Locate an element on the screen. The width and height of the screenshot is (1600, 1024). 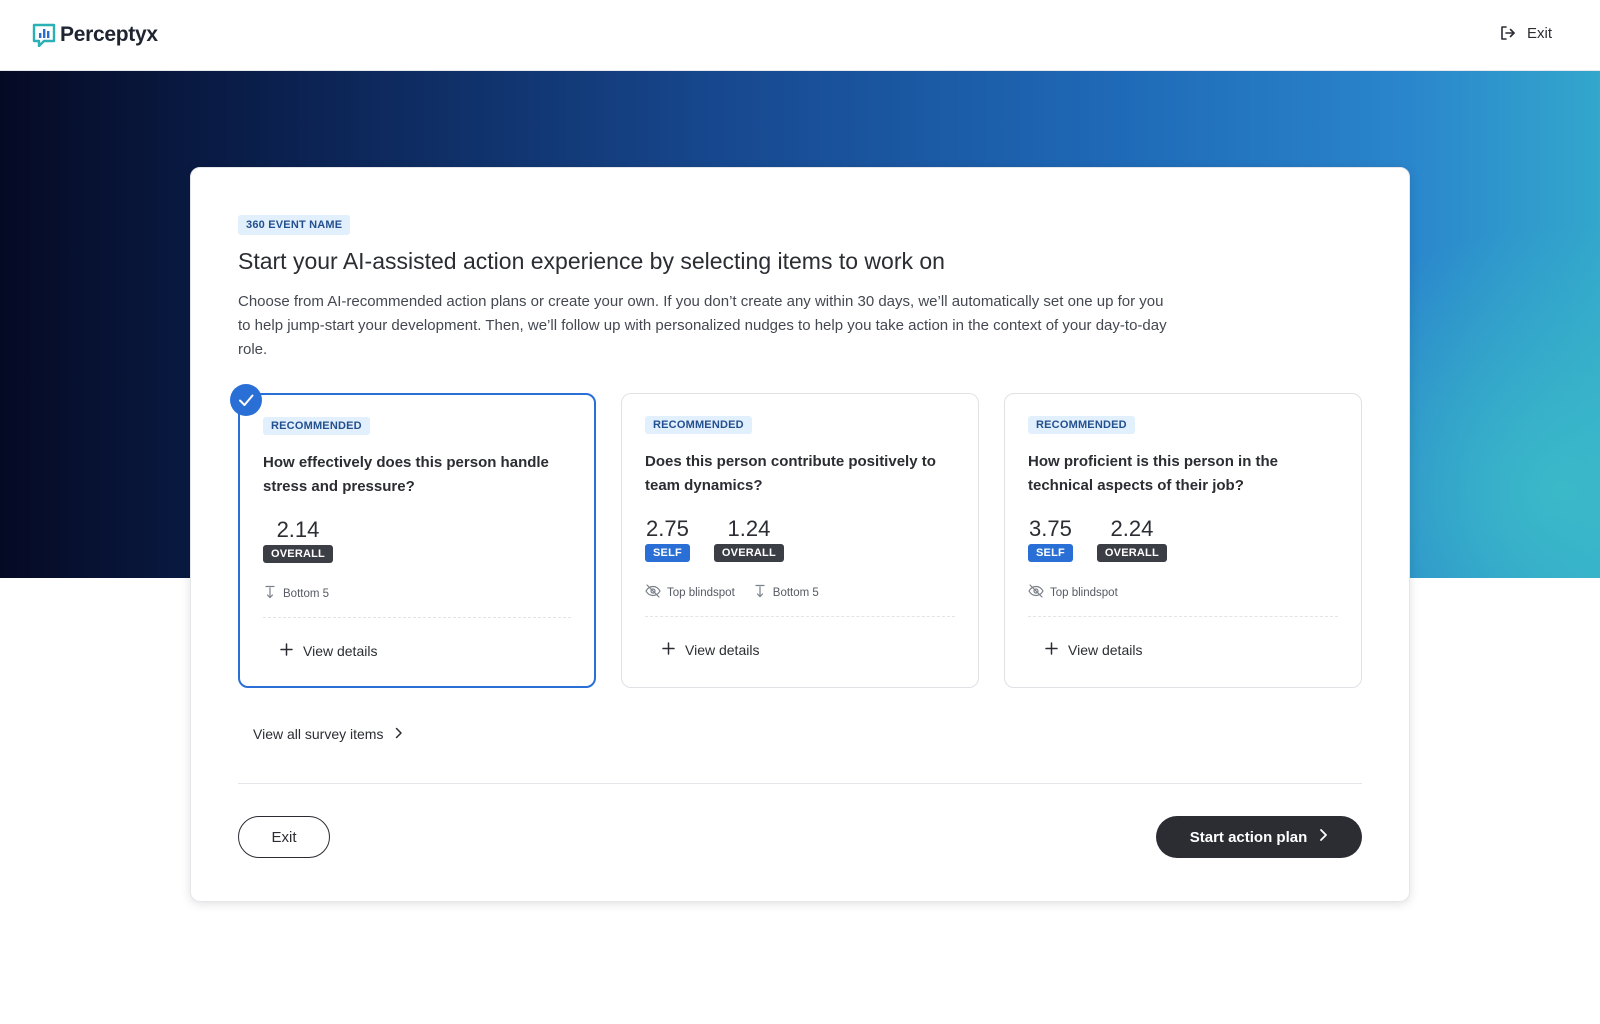
top-bar: Perceptyx Exit is located at coordinates (800, 35).